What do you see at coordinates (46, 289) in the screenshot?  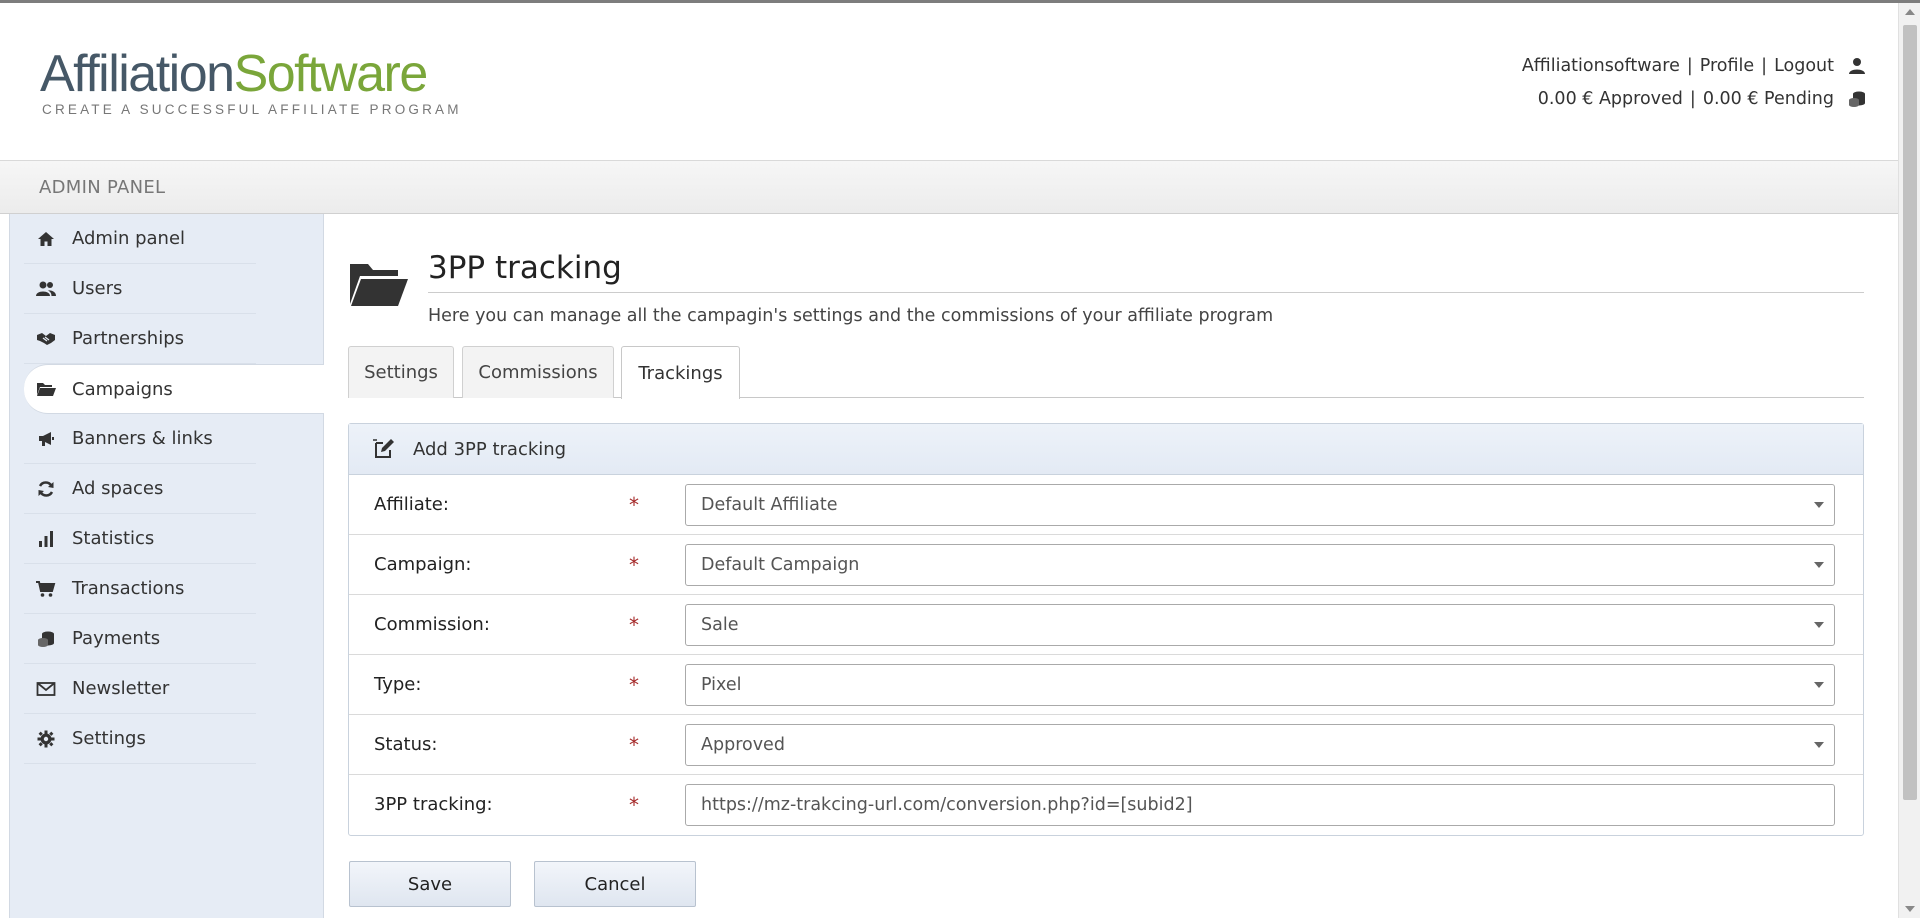 I see `users-icon` at bounding box center [46, 289].